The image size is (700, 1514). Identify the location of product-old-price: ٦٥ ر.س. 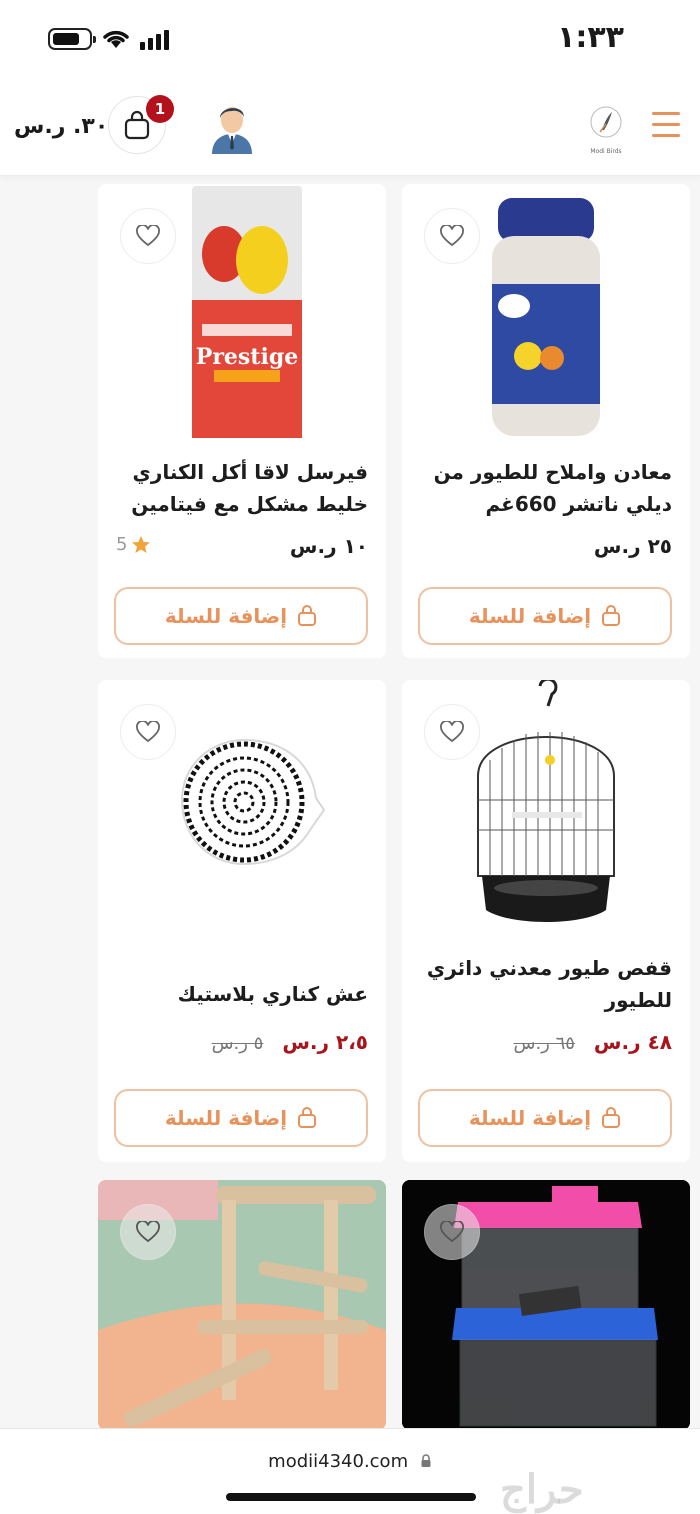
(544, 1043).